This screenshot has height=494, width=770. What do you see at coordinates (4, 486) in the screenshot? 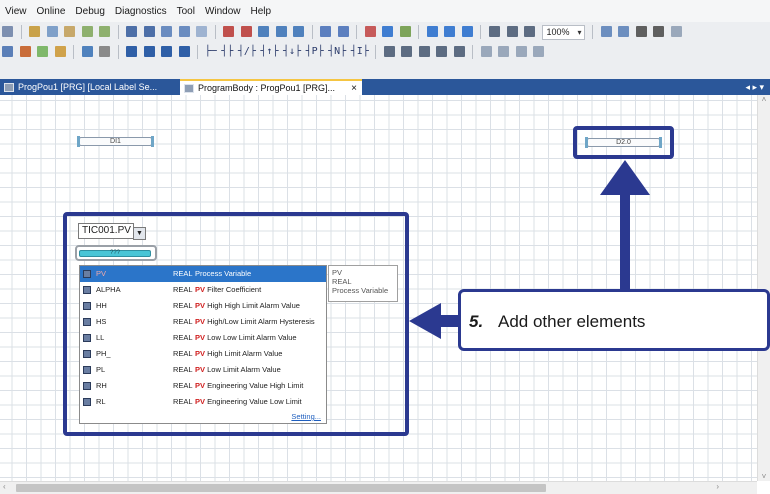
I see `scroll-left-icon: ‹` at bounding box center [4, 486].